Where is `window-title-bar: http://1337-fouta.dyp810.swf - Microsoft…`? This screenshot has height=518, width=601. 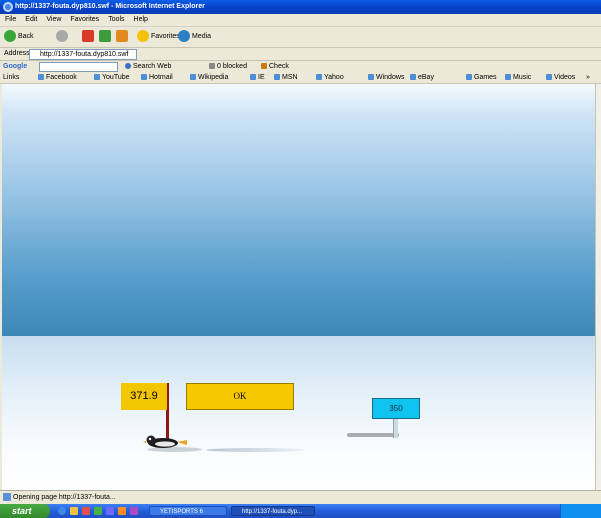
window-title-bar: http://1337-fouta.dyp810.swf - Microsoft… is located at coordinates (300, 7).